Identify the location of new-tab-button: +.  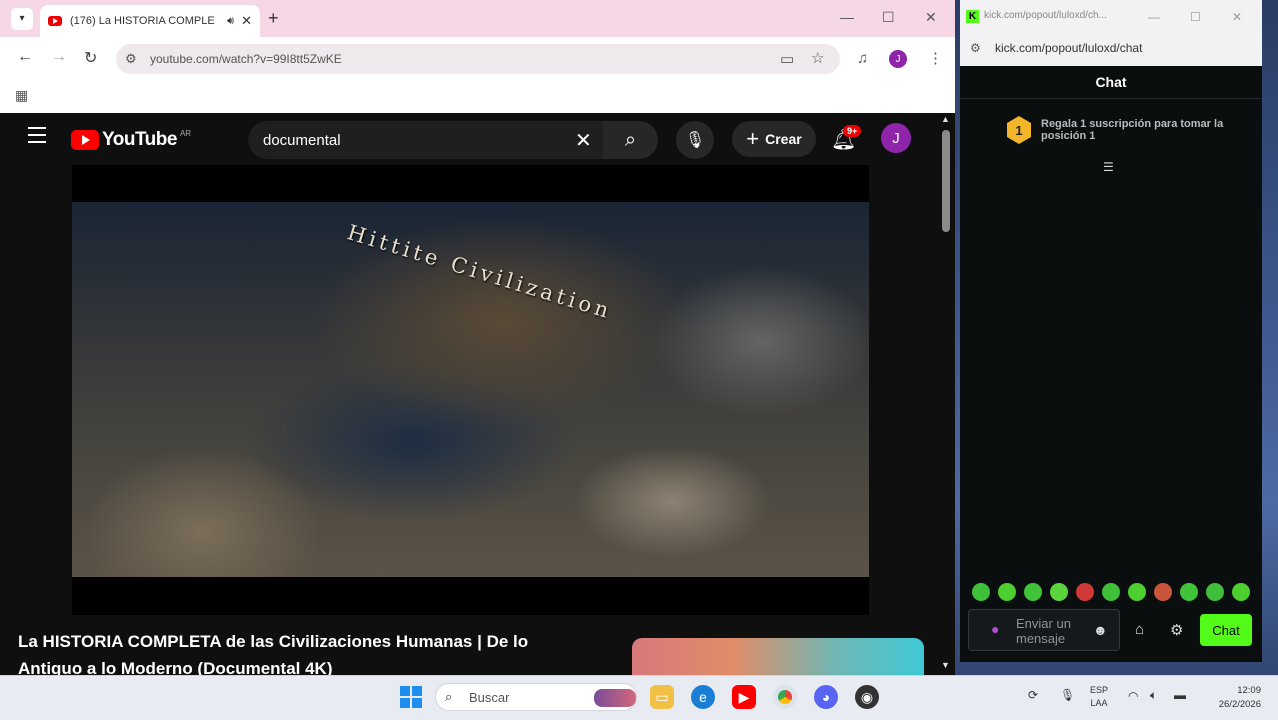
(273, 18).